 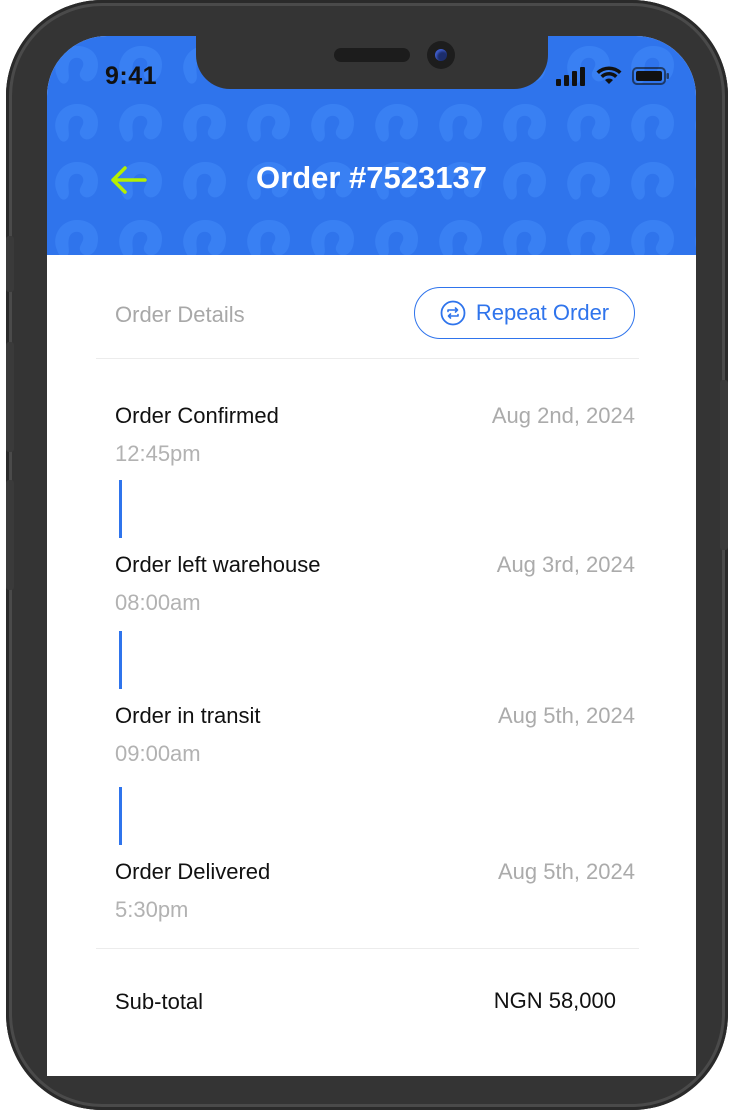 What do you see at coordinates (188, 715) in the screenshot?
I see `step-title: Order in transit` at bounding box center [188, 715].